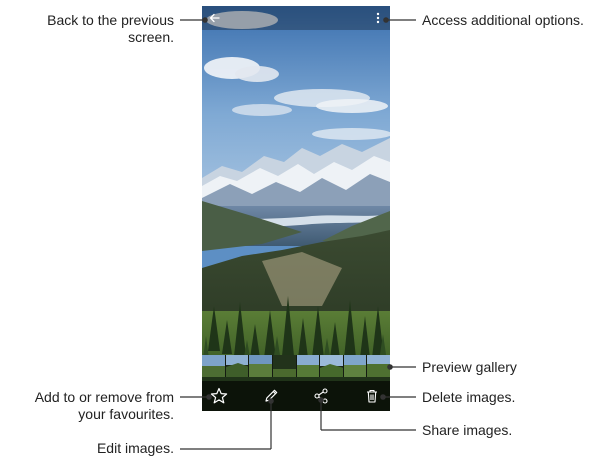 Image resolution: width=607 pixels, height=457 pixels. I want to click on back-annotation: Back to the previous screen., so click(87, 29).